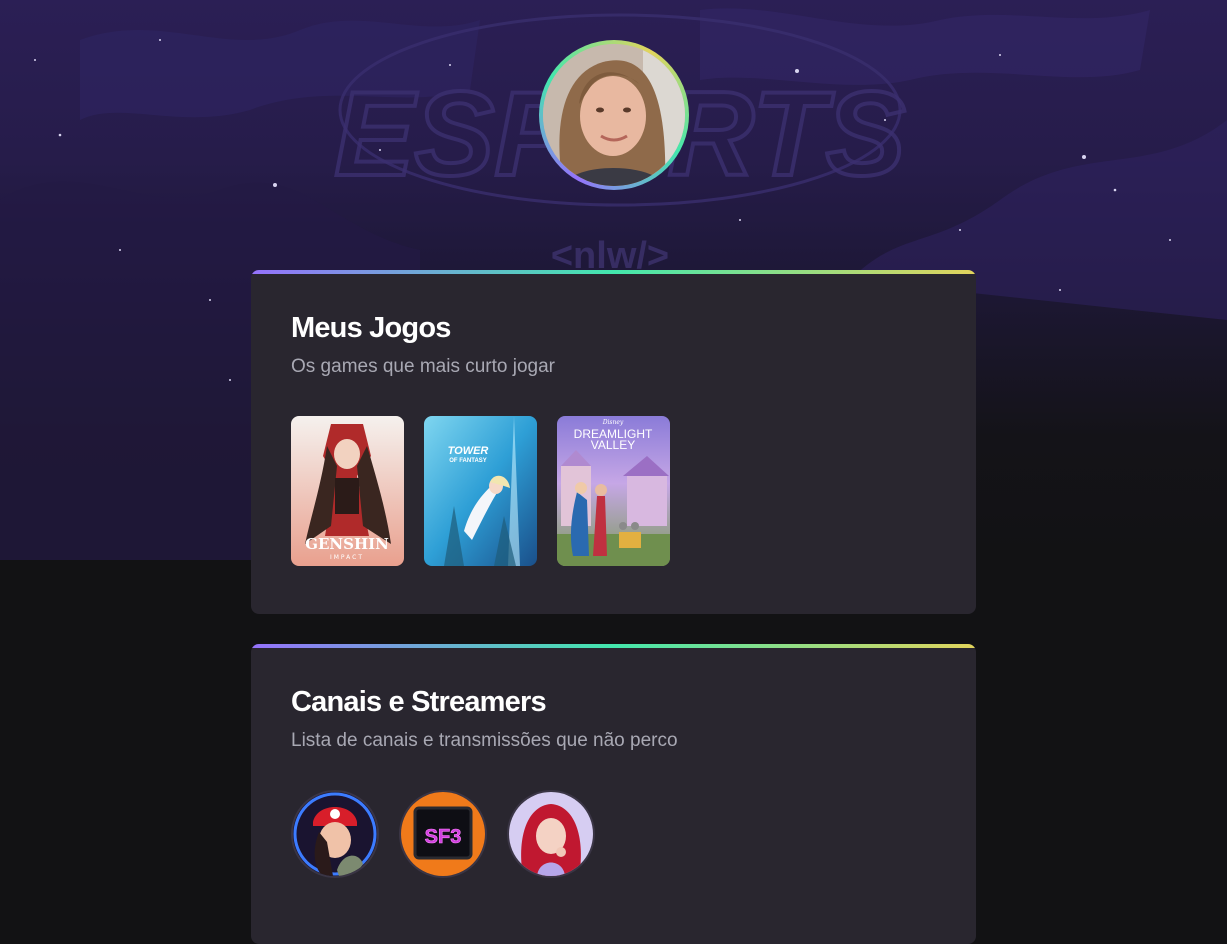  I want to click on game-genshin-impact: GENSHIN IMPACT, so click(347, 491).